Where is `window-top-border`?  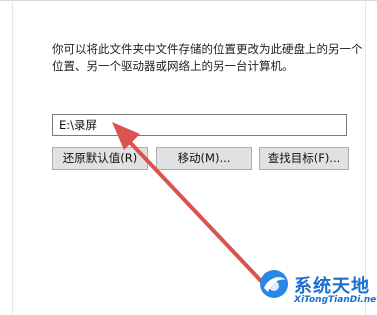 window-top-border is located at coordinates (188, 0).